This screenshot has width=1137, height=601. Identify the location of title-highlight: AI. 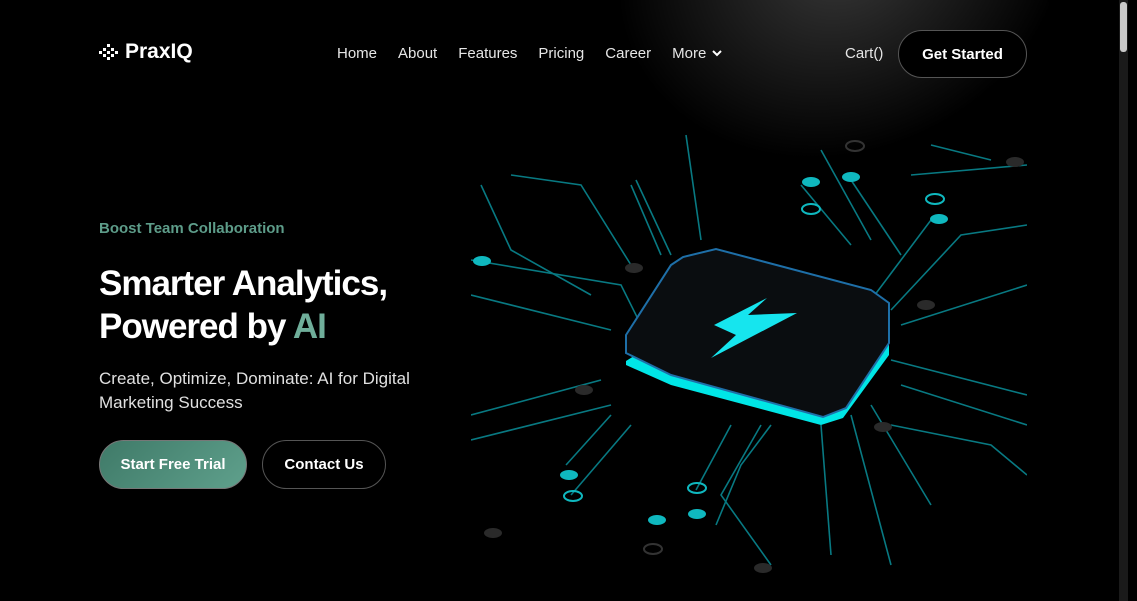
(309, 326).